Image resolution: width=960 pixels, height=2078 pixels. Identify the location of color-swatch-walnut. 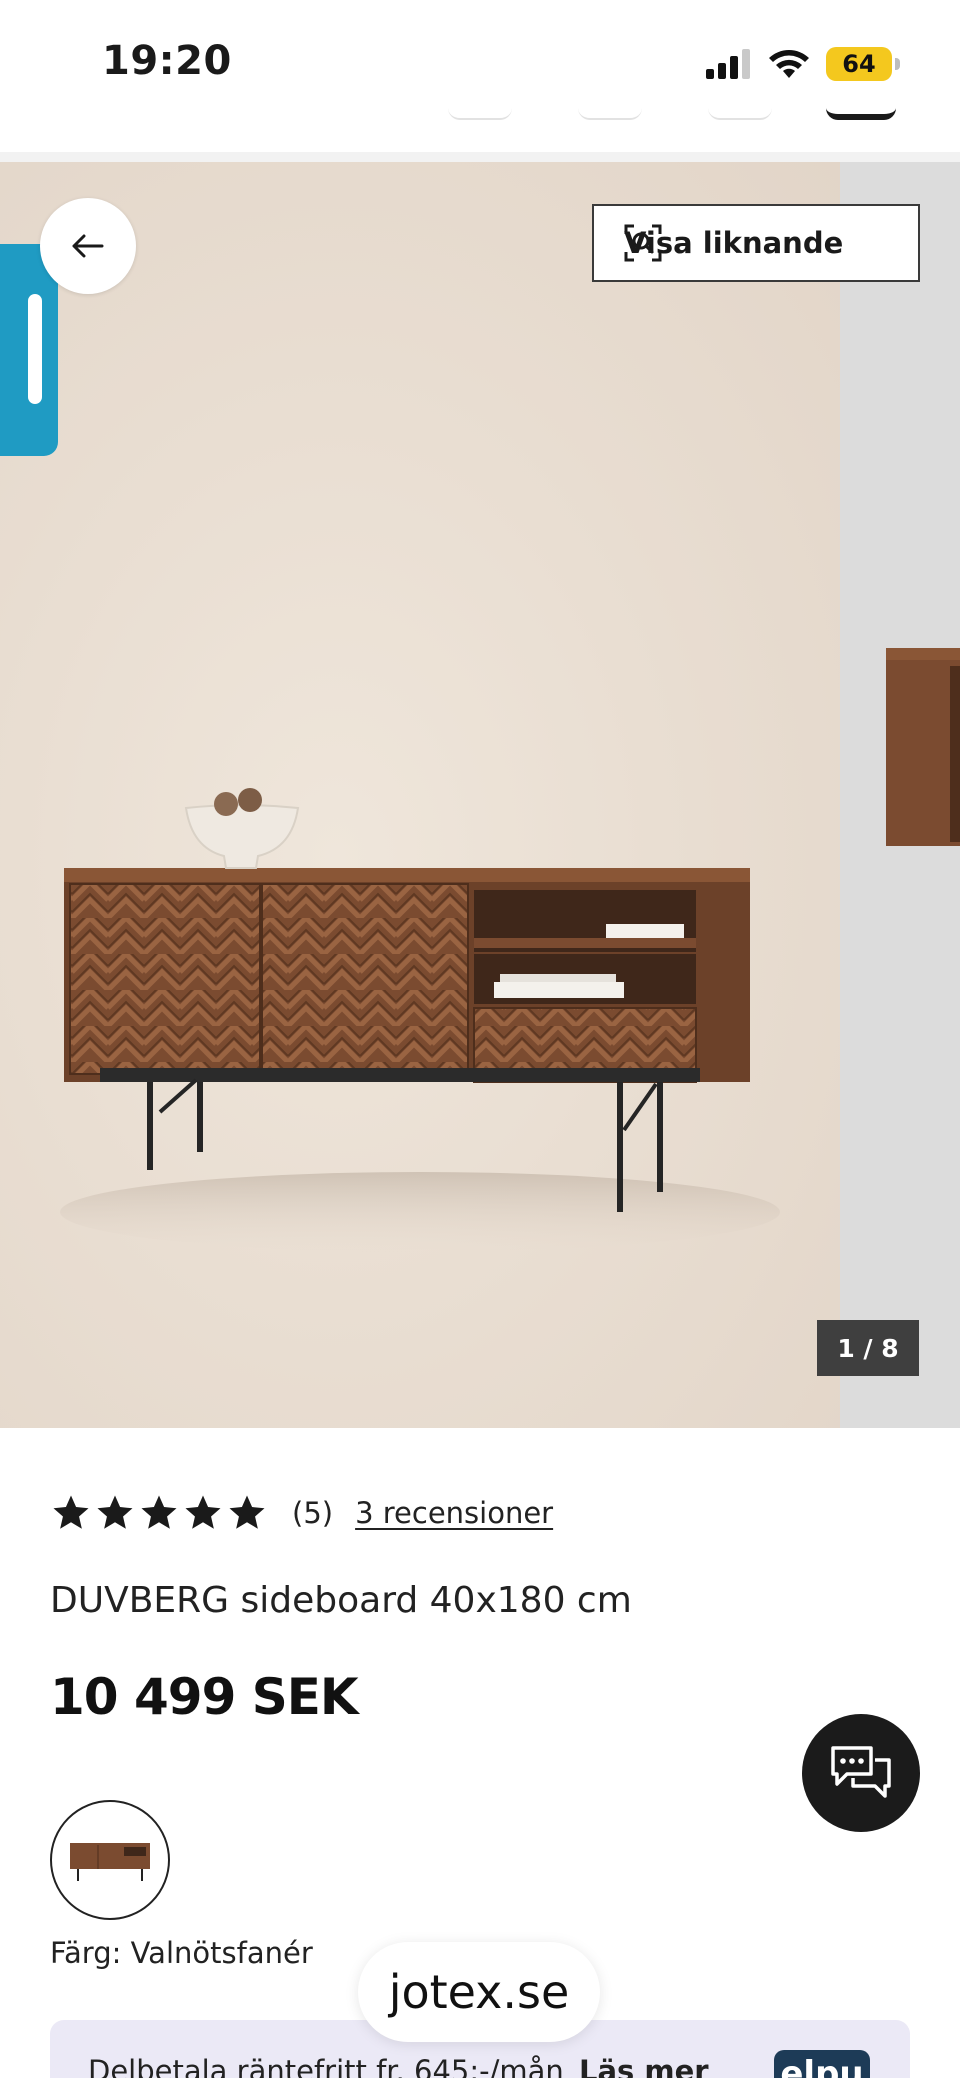
(110, 1860).